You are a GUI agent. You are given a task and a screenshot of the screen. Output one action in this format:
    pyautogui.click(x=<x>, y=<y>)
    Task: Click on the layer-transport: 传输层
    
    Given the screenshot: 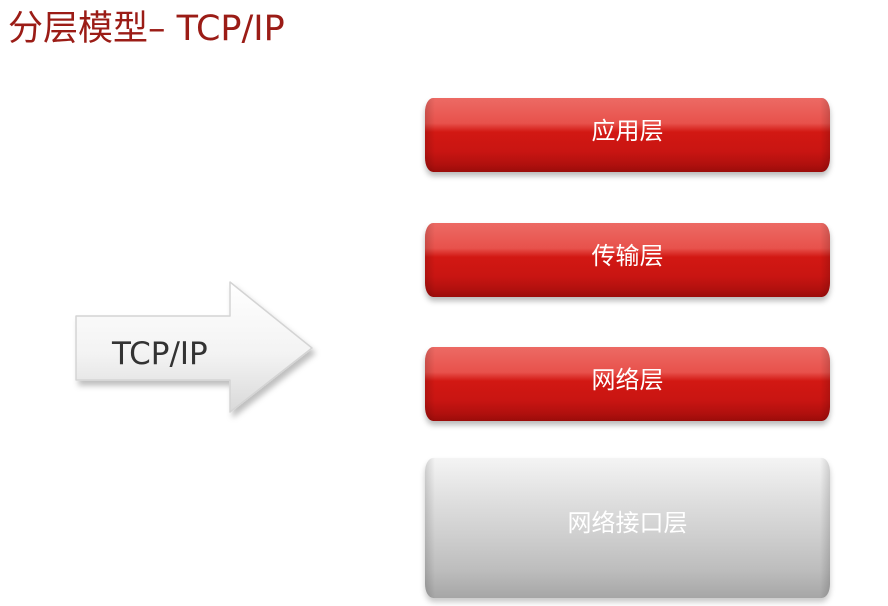 What is the action you would take?
    pyautogui.click(x=627, y=260)
    